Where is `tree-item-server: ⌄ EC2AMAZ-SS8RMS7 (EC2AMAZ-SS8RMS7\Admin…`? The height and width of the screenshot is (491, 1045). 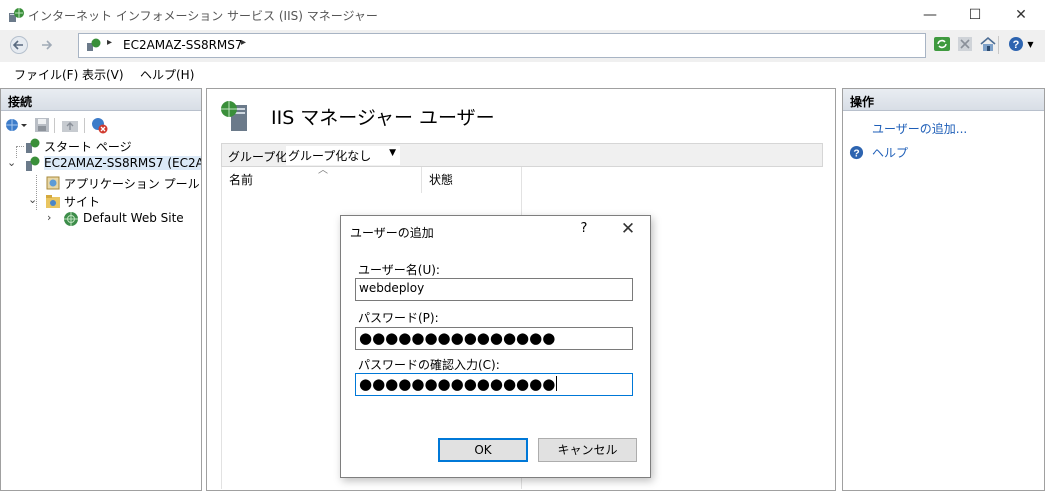 tree-item-server: ⌄ EC2AMAZ-SS8RMS7 (EC2AMAZ-SS8RMS7\Admin… is located at coordinates (101, 164).